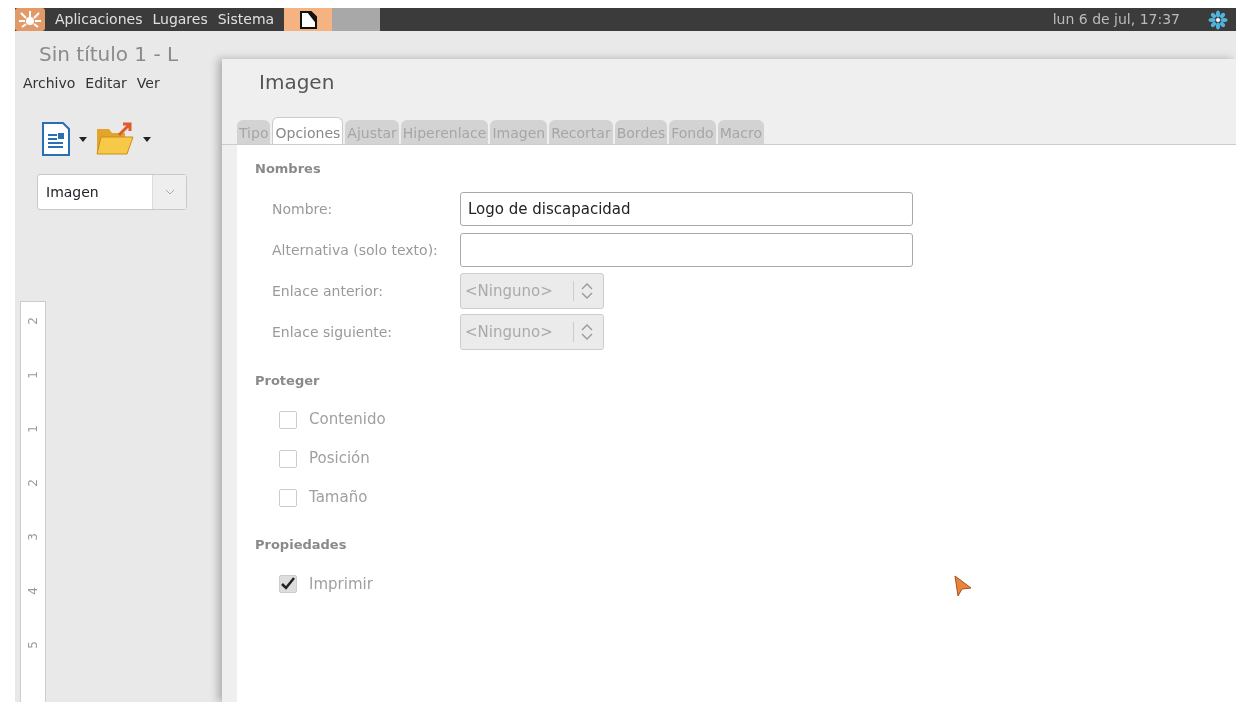  What do you see at coordinates (33, 591) in the screenshot?
I see `ruler-number: 4` at bounding box center [33, 591].